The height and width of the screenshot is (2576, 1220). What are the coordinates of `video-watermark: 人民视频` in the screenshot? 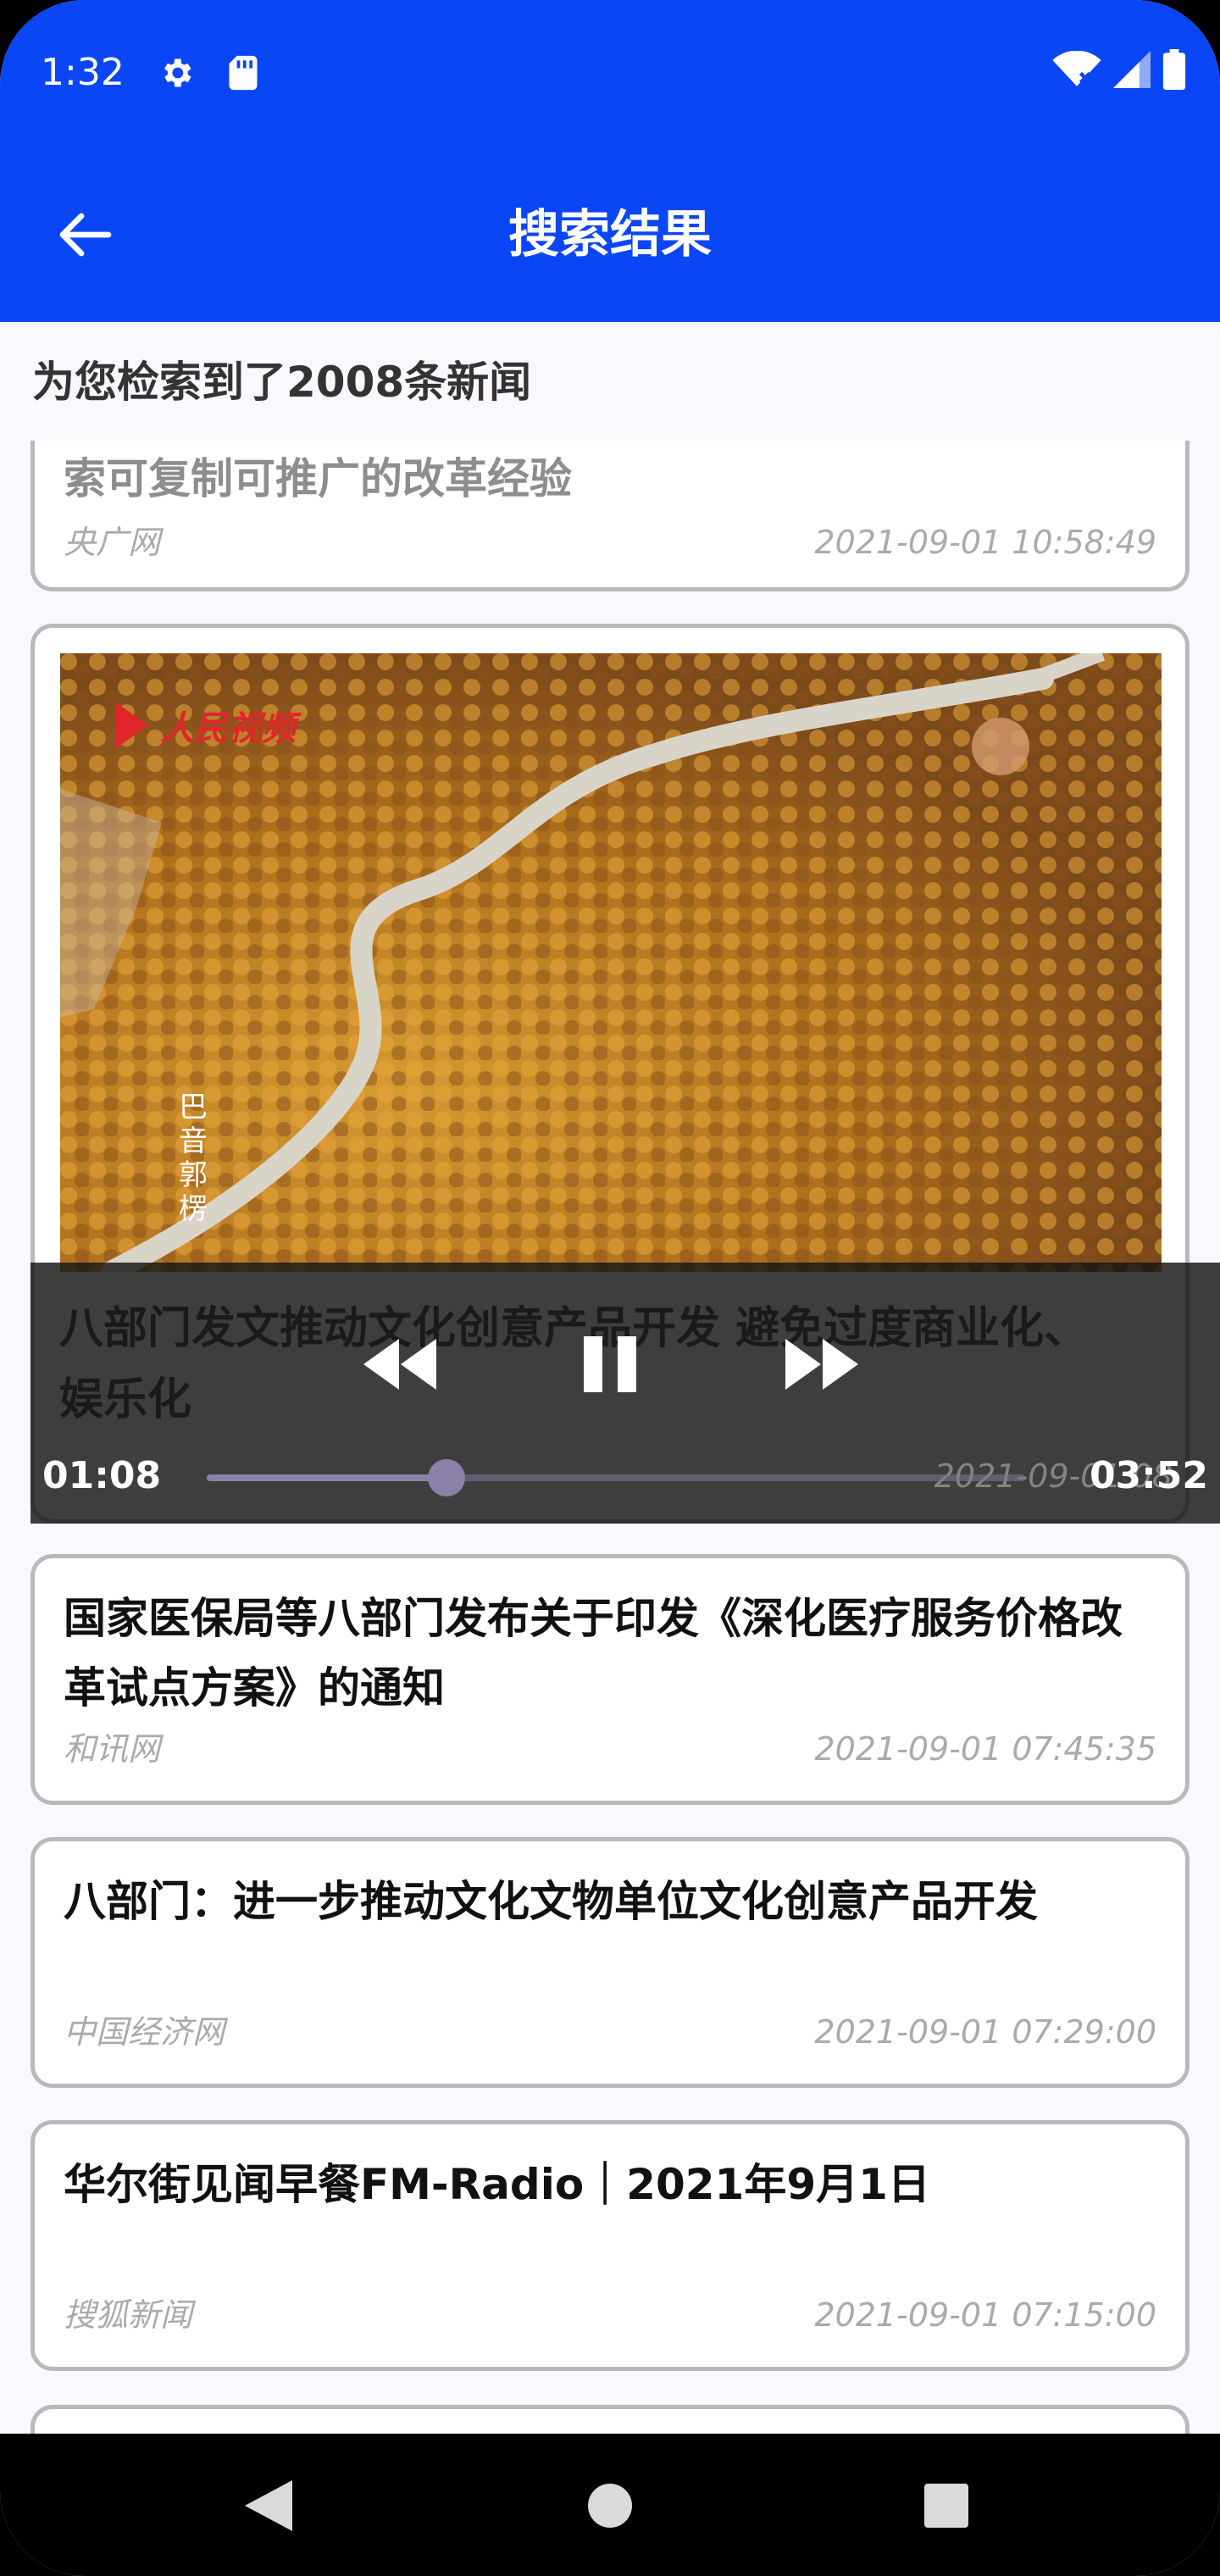 It's located at (228, 728).